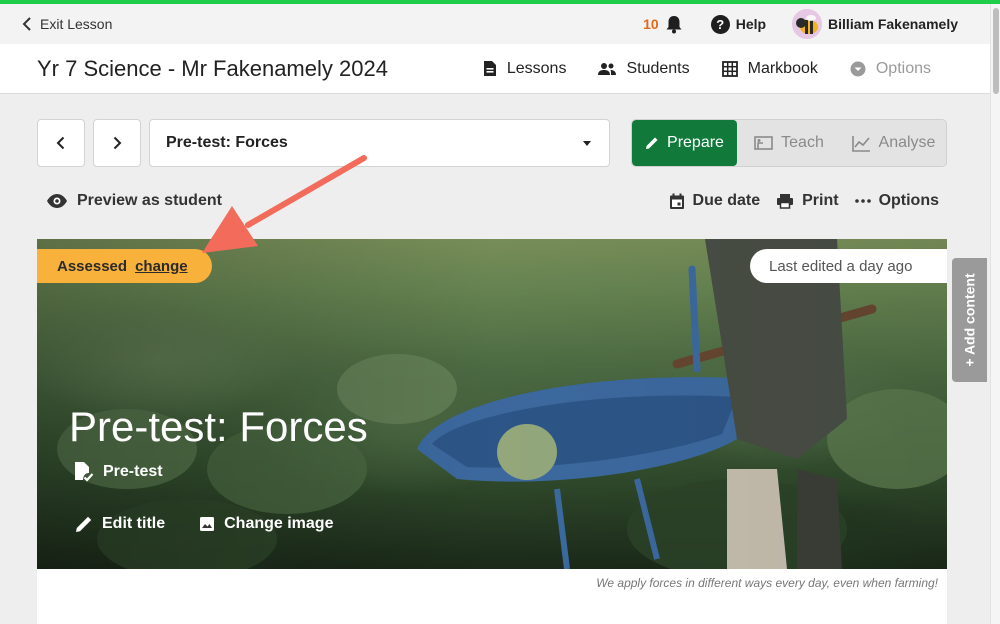 This screenshot has width=1000, height=624. Describe the element at coordinates (720, 24) in the screenshot. I see `help-icon: ?` at that location.